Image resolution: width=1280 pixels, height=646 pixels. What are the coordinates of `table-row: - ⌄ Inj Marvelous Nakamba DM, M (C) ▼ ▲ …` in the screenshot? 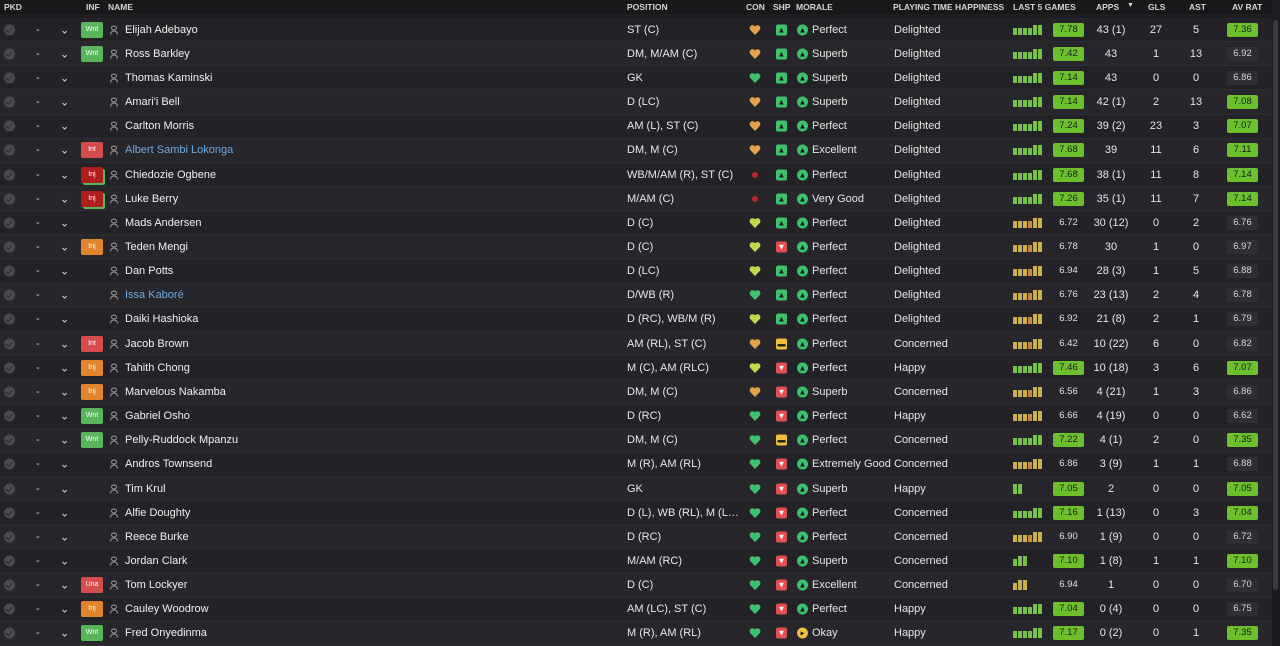 It's located at (636, 392).